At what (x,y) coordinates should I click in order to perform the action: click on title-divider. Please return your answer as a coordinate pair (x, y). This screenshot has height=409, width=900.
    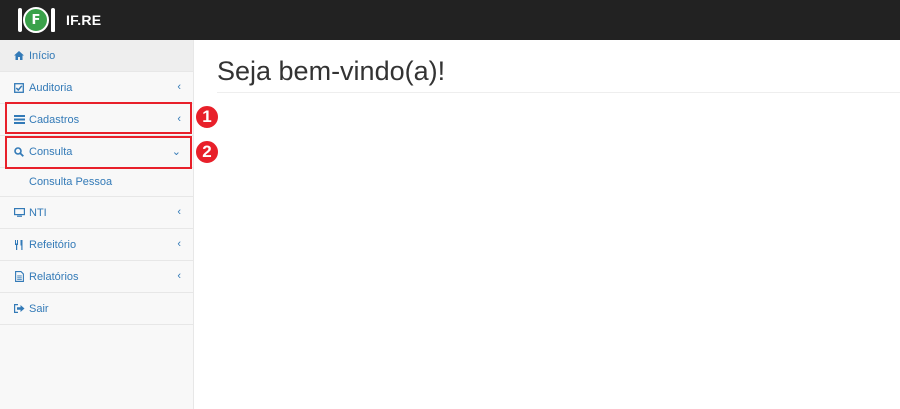
    Looking at the image, I should click on (558, 92).